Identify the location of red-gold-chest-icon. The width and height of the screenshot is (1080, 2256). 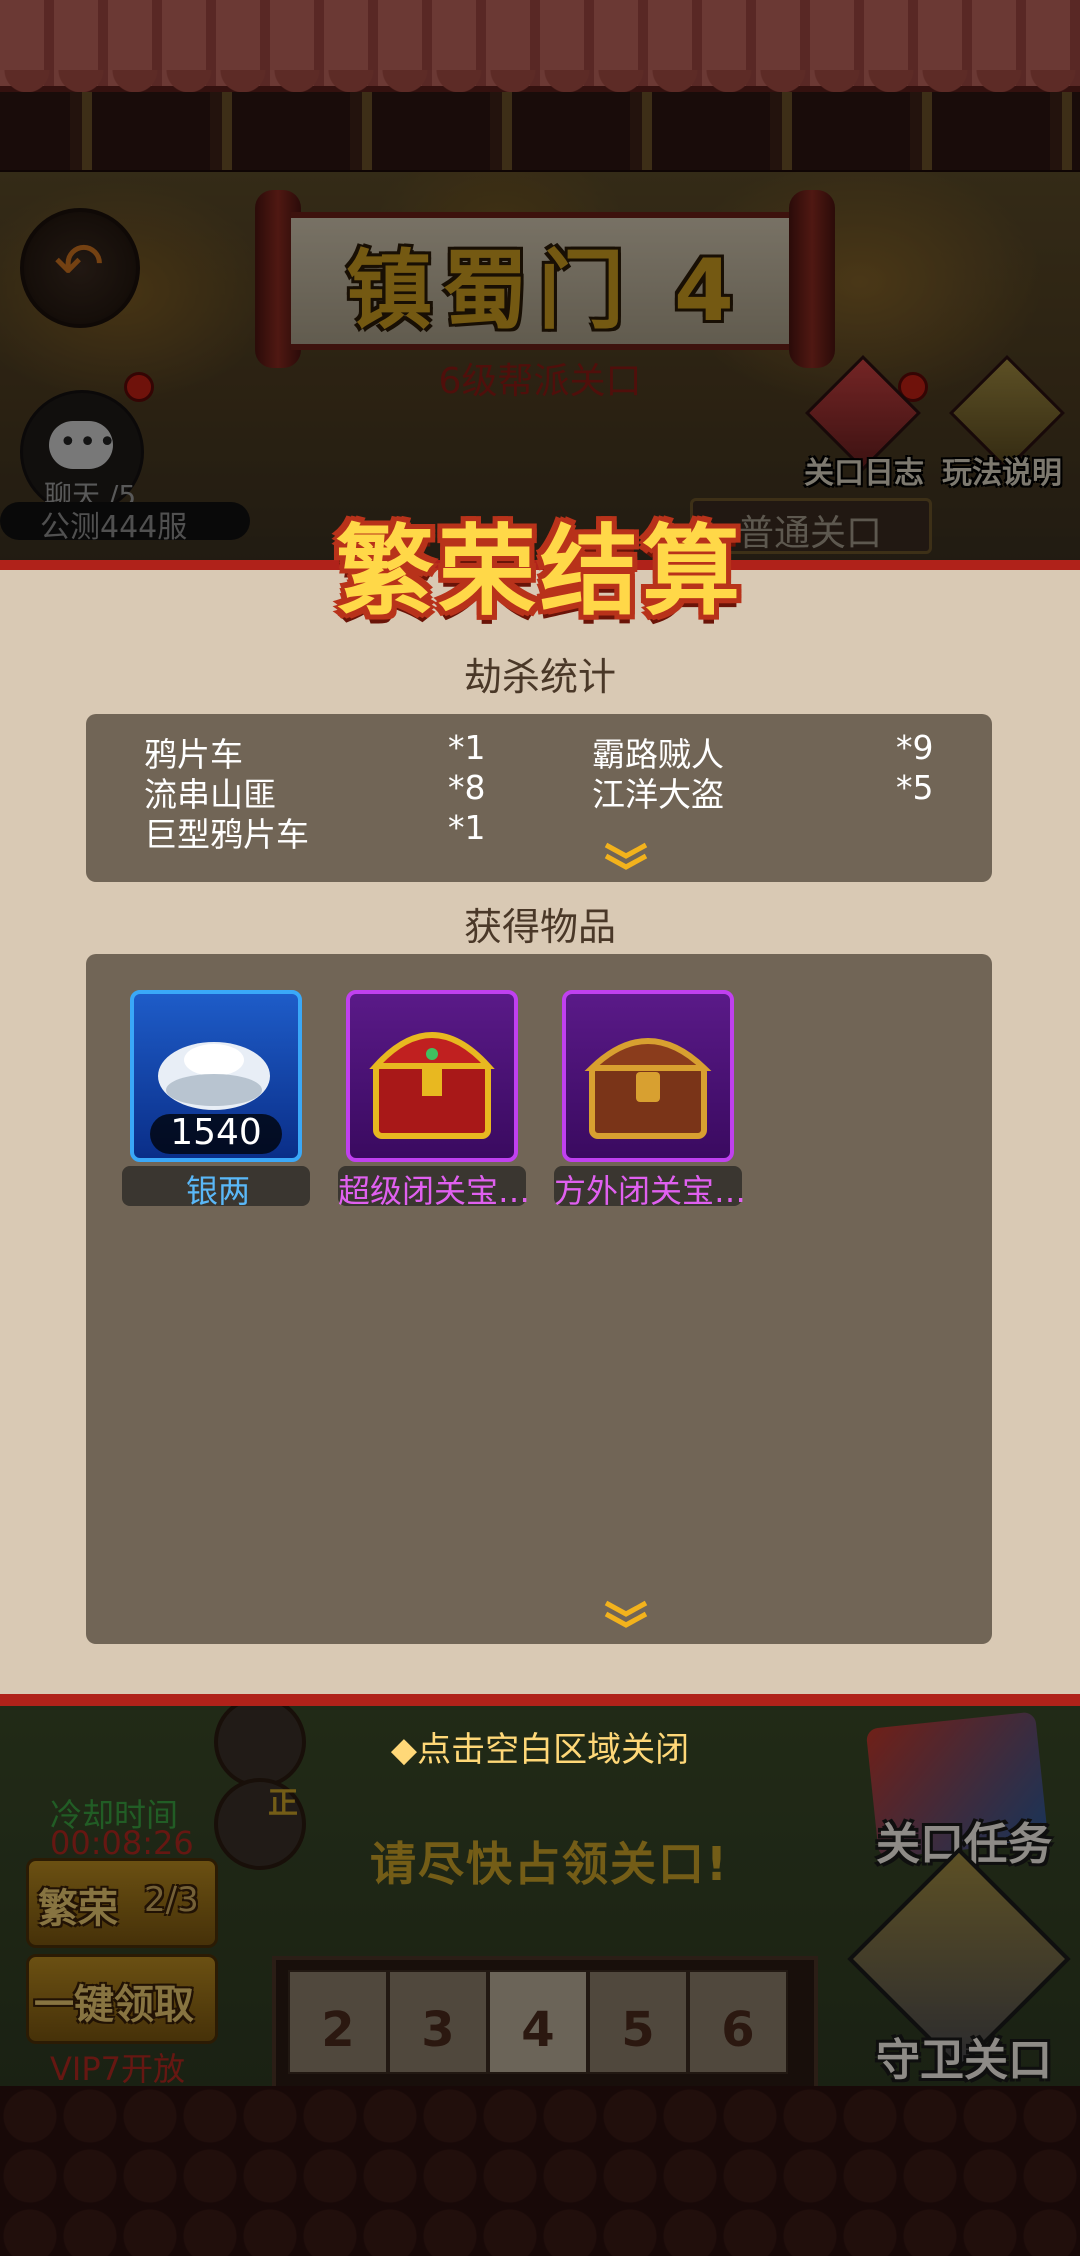
(432, 1085).